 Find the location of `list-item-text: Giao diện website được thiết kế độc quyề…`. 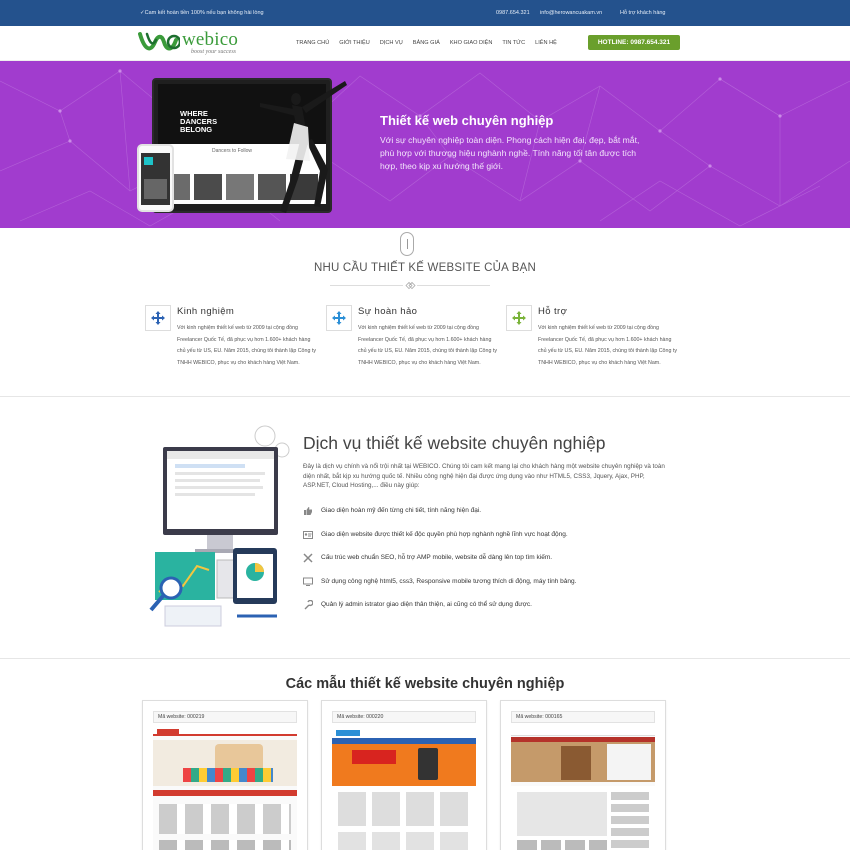

list-item-text: Giao diện website được thiết kế độc quyề… is located at coordinates (444, 534).